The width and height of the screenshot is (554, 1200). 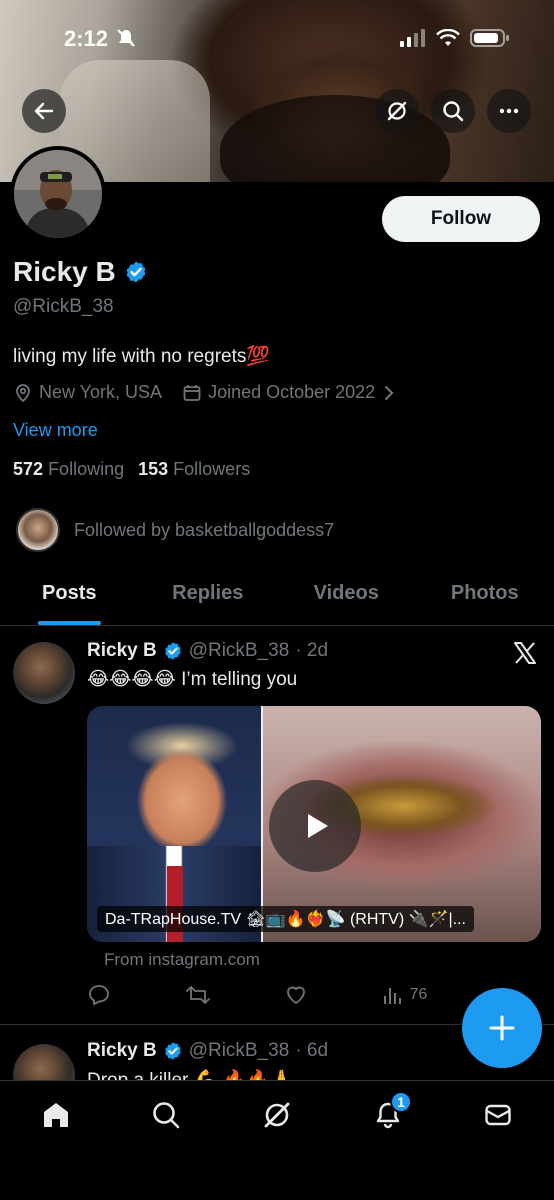 I want to click on notifications-badge: 1, so click(x=401, y=1102).